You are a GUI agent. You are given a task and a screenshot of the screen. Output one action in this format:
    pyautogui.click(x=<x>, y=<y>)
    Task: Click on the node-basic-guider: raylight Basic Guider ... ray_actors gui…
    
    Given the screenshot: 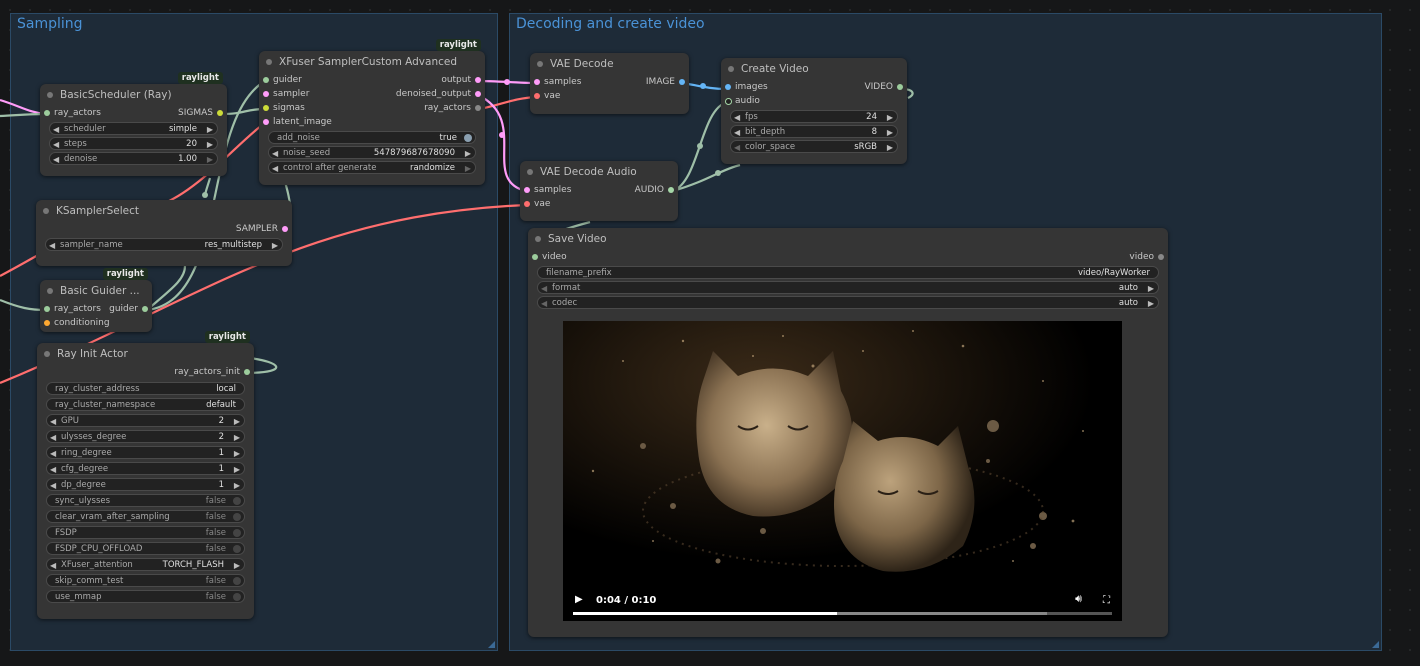 What is the action you would take?
    pyautogui.click(x=96, y=300)
    